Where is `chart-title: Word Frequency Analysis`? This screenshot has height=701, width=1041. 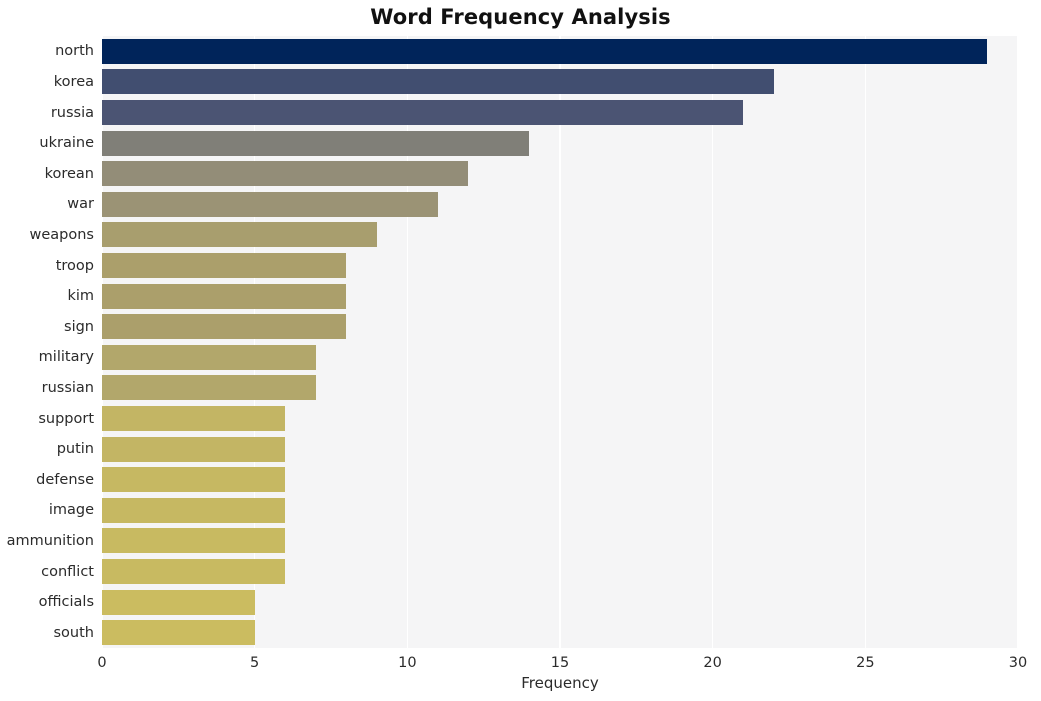 chart-title: Word Frequency Analysis is located at coordinates (520, 17).